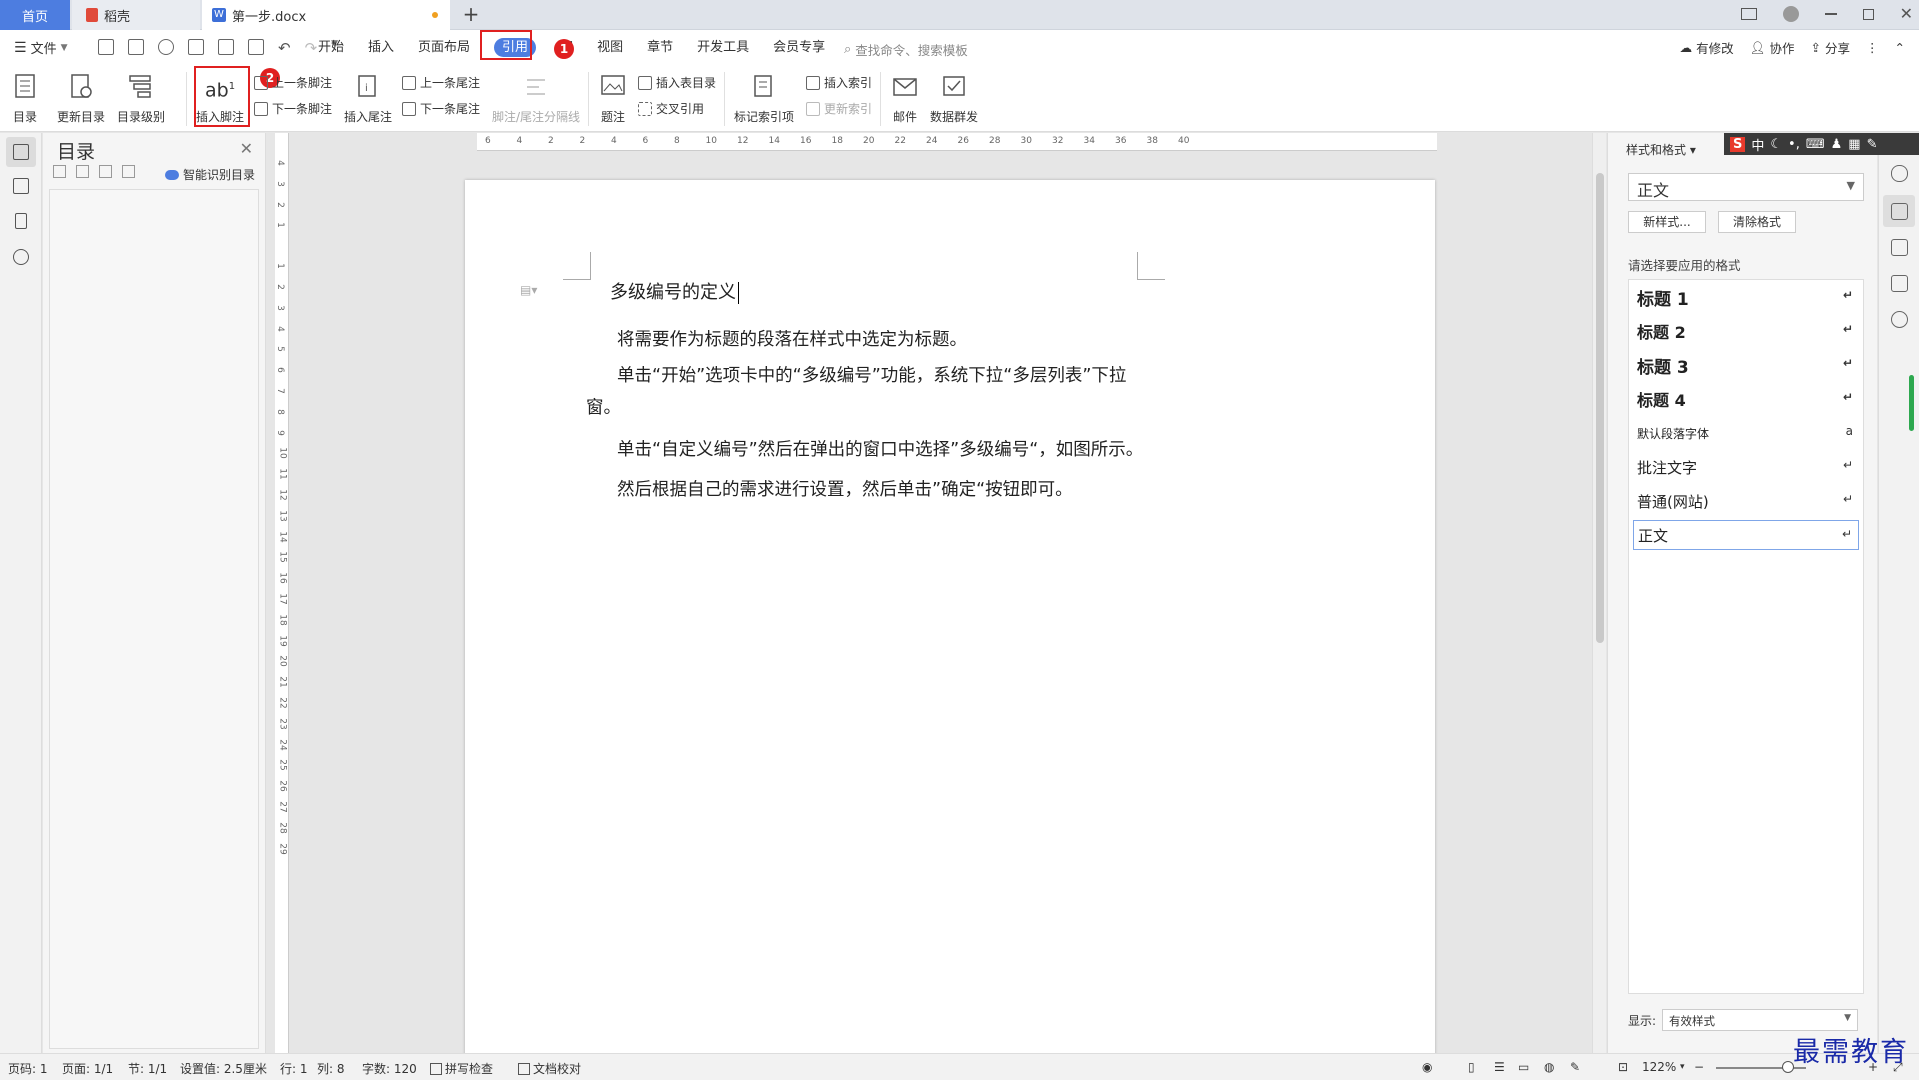 The width and height of the screenshot is (1919, 1080). I want to click on write-view-icon: ✎, so click(1575, 1067).